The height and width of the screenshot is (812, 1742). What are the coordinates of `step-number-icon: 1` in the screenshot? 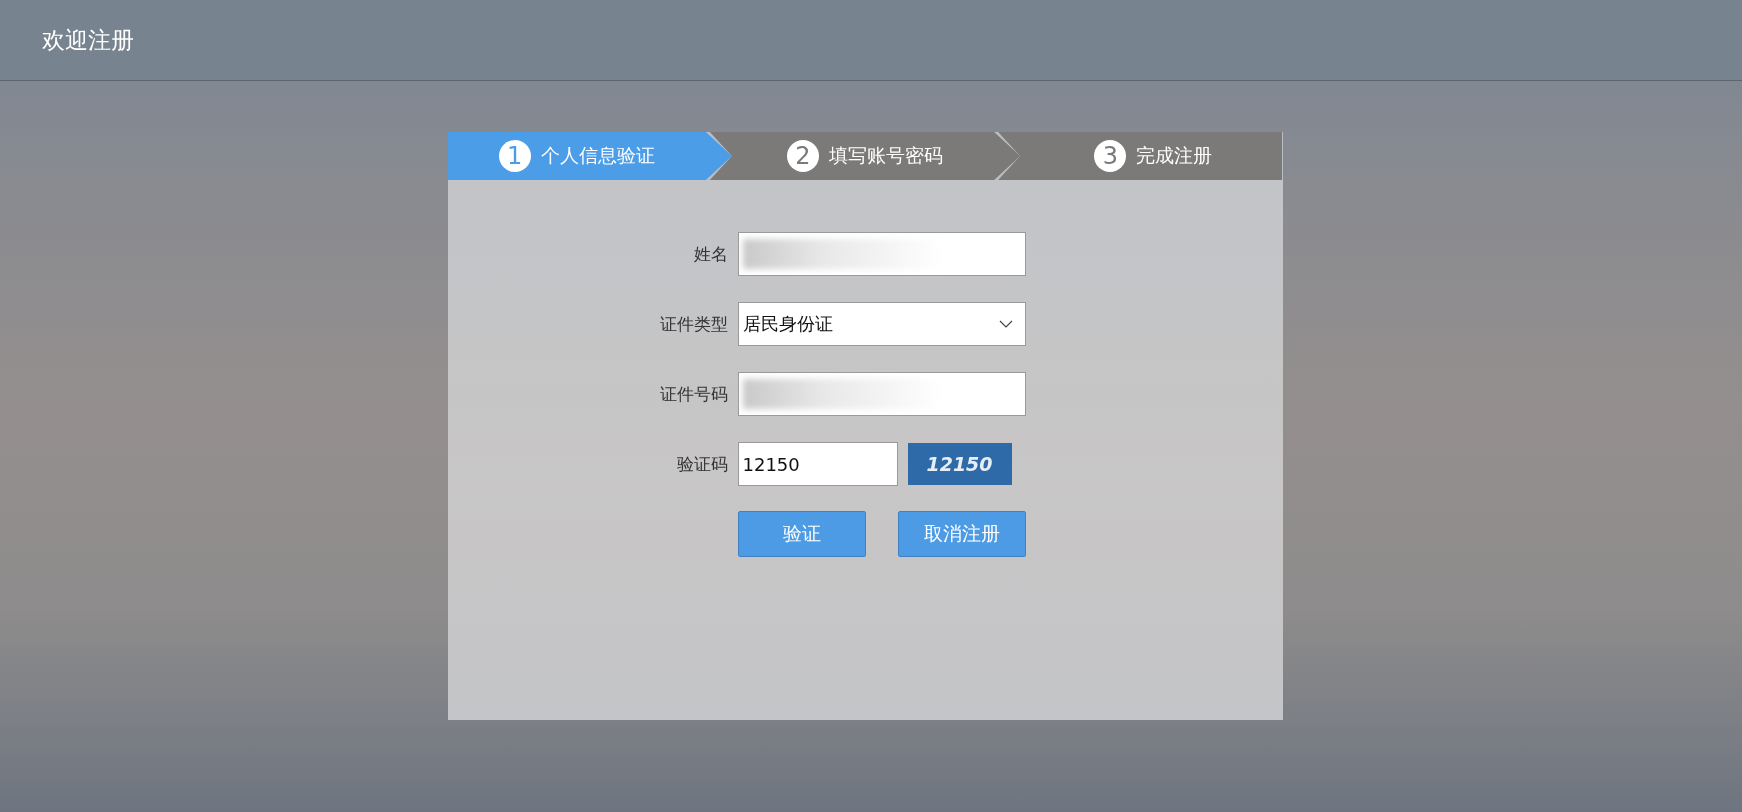 It's located at (514, 156).